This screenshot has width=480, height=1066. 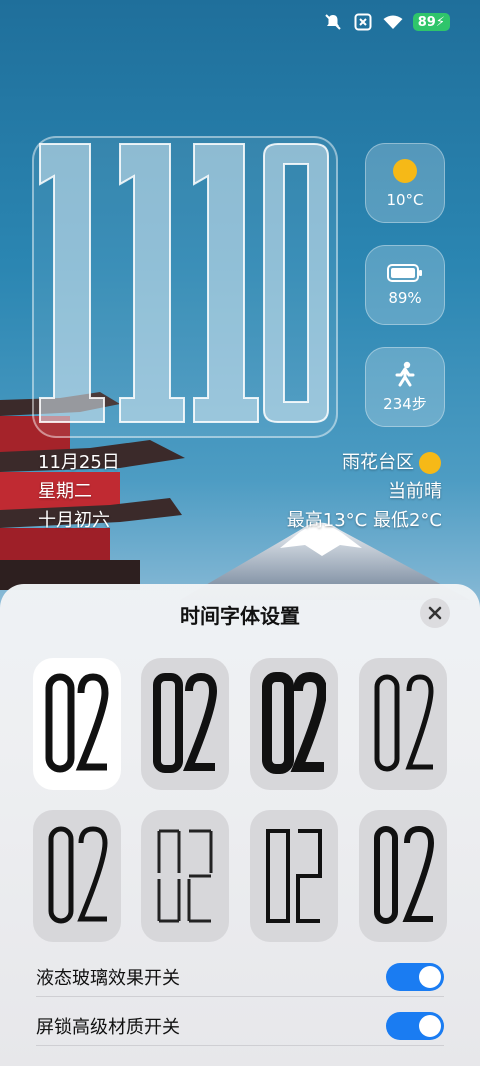 What do you see at coordinates (393, 22) in the screenshot?
I see `wifi-icon` at bounding box center [393, 22].